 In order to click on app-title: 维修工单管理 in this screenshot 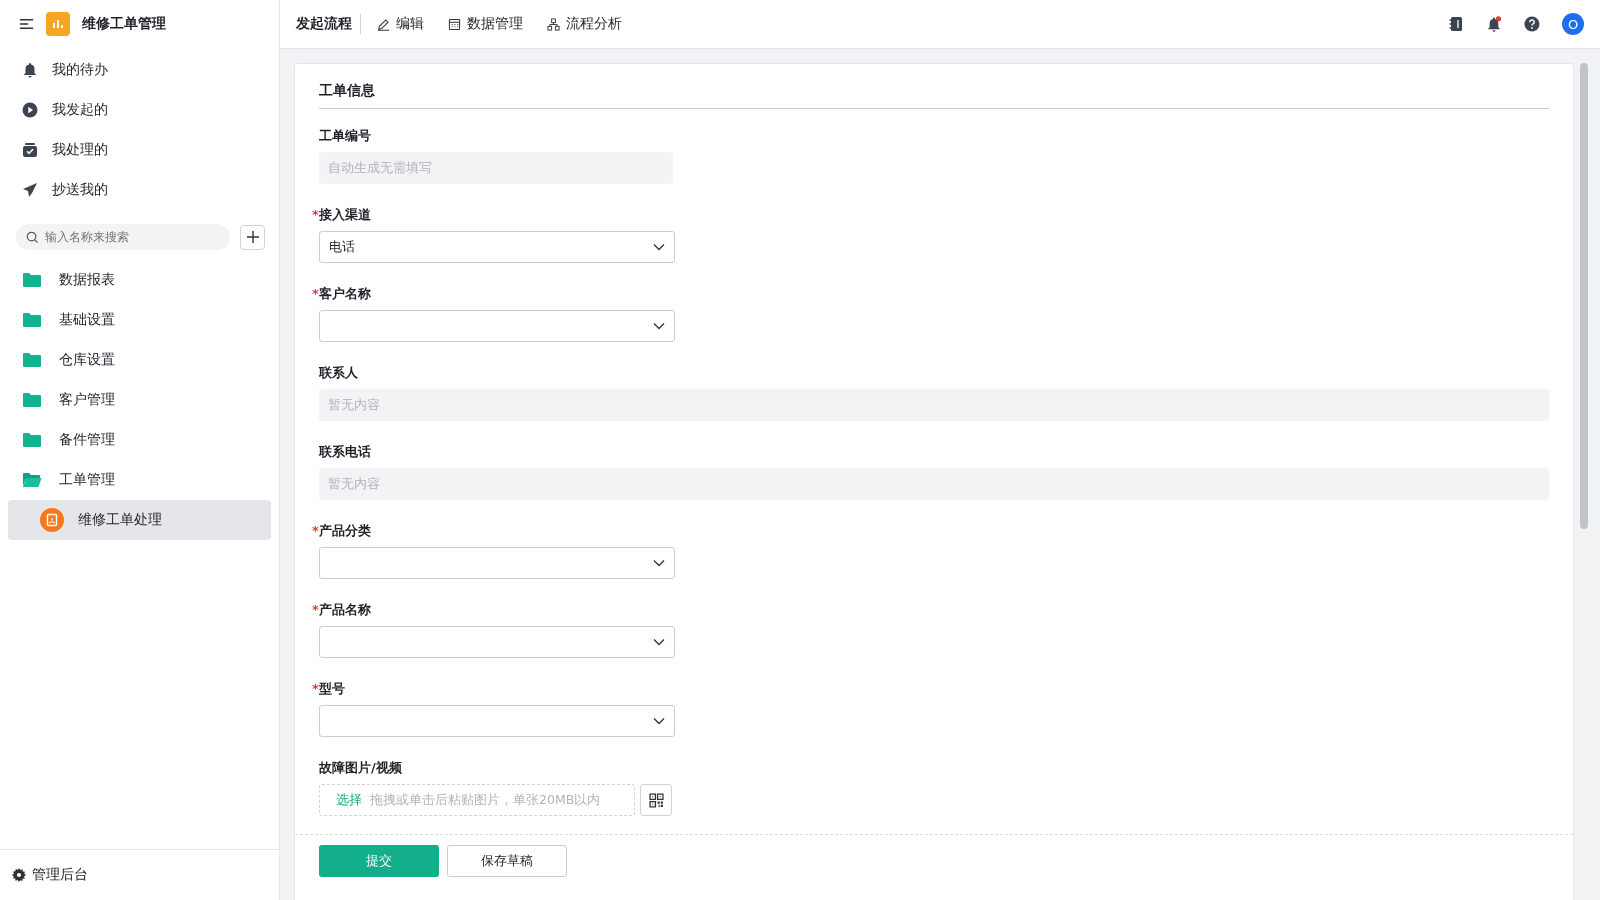, I will do `click(124, 24)`.